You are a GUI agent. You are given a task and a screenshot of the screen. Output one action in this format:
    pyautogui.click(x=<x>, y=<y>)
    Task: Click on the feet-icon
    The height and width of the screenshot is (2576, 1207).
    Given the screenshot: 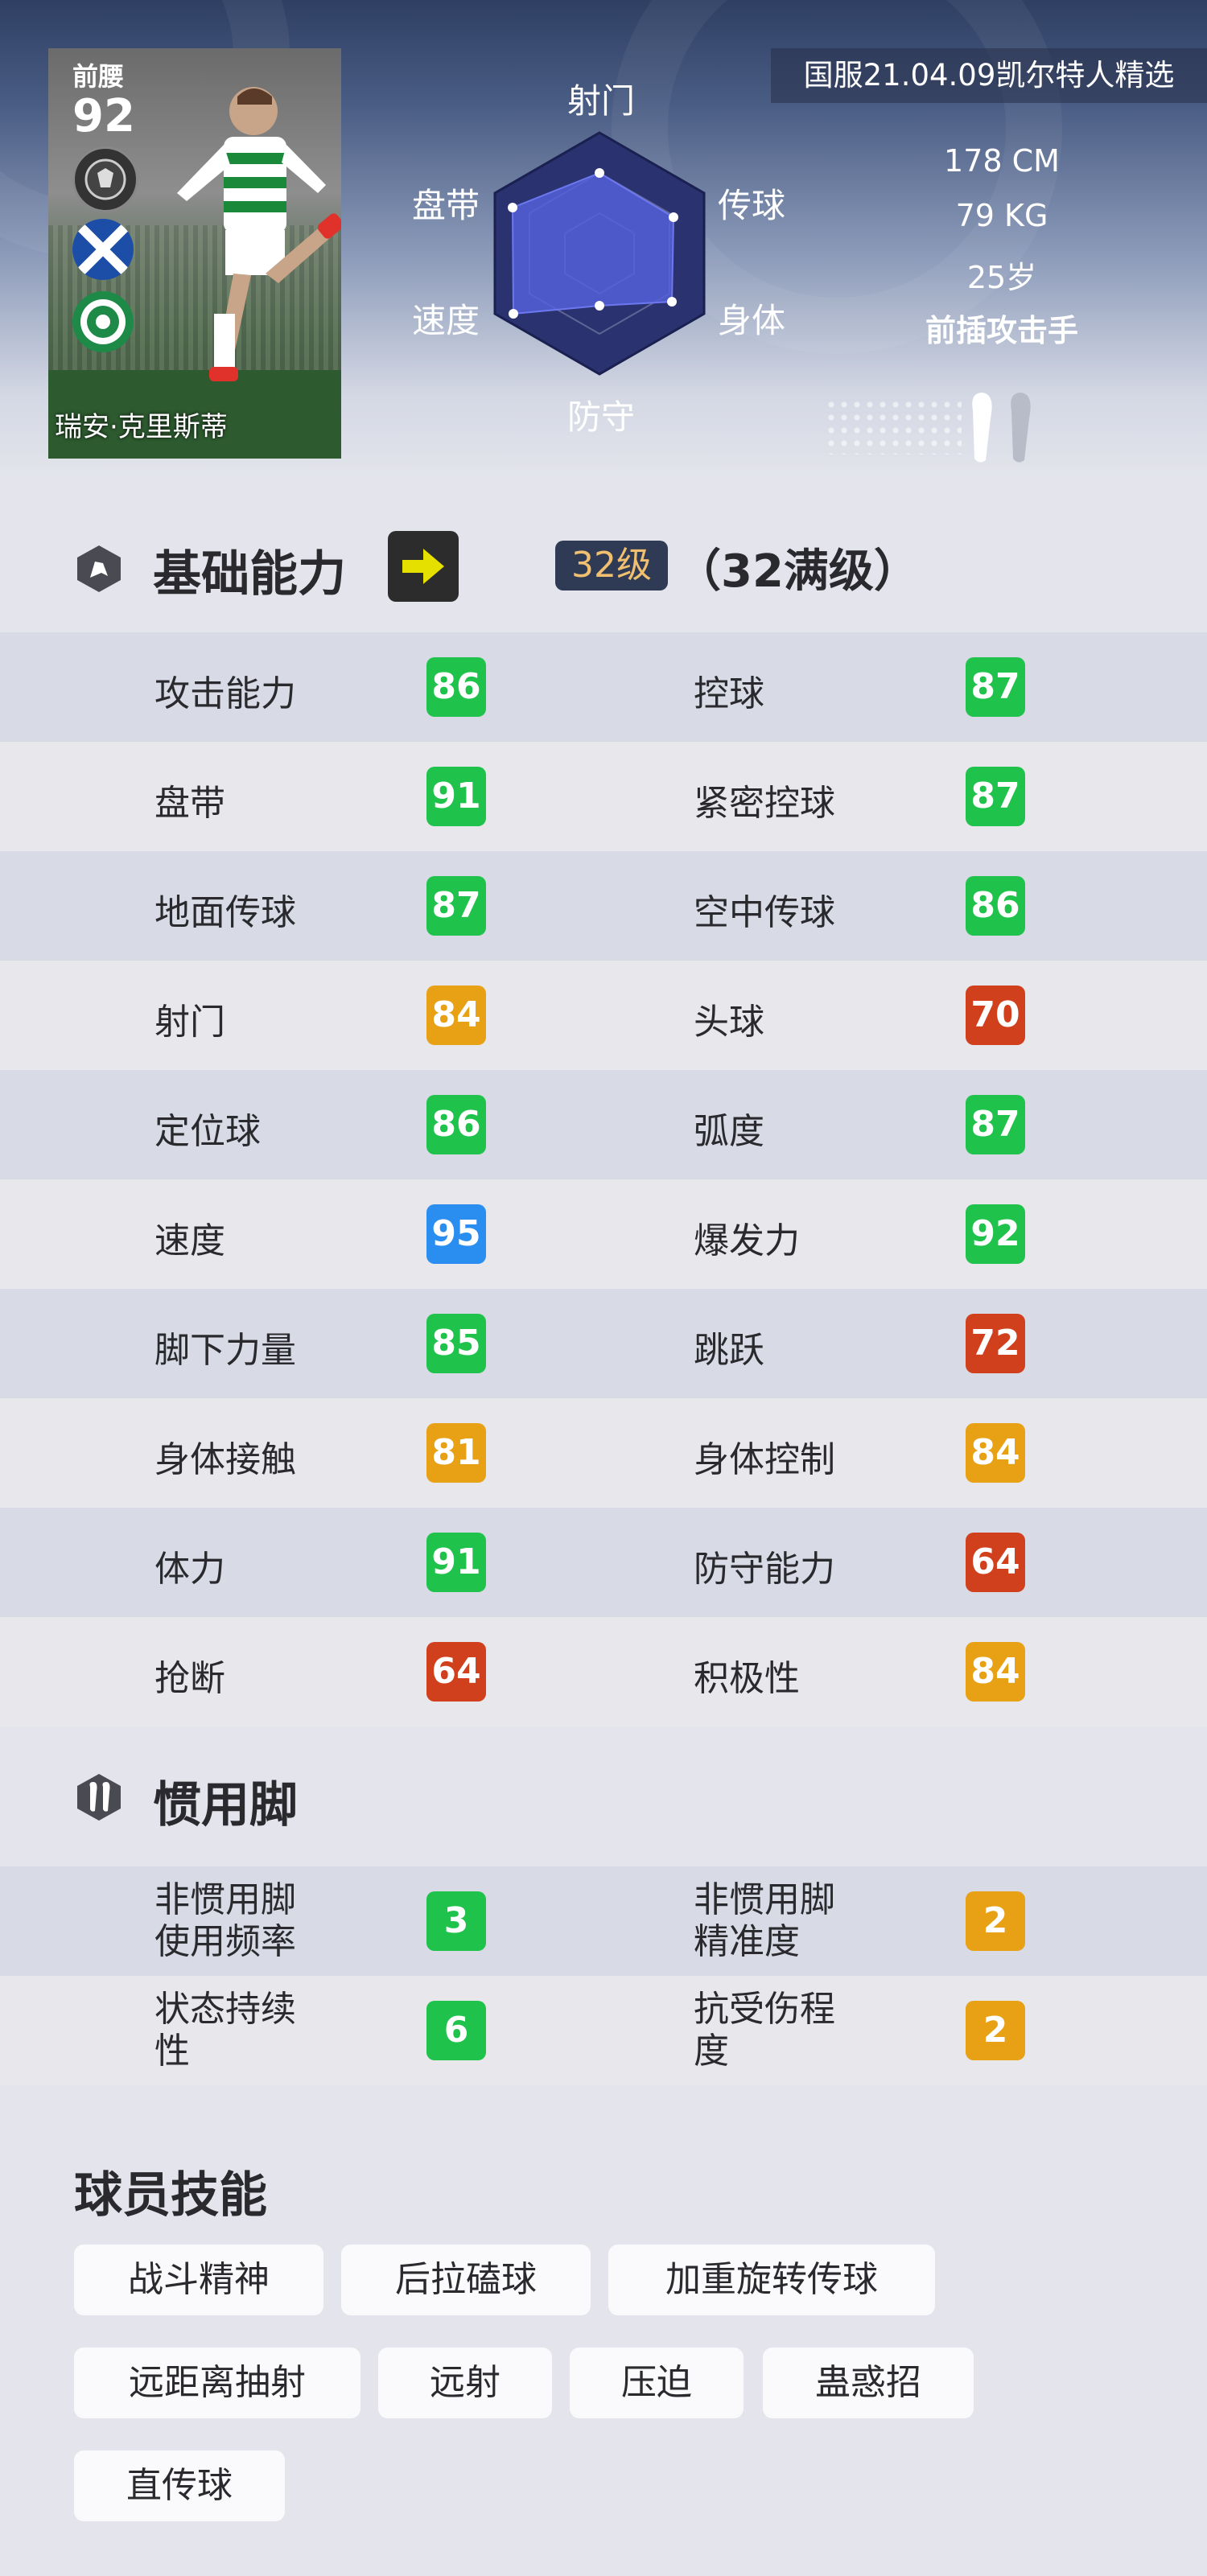 What is the action you would take?
    pyautogui.click(x=1002, y=428)
    